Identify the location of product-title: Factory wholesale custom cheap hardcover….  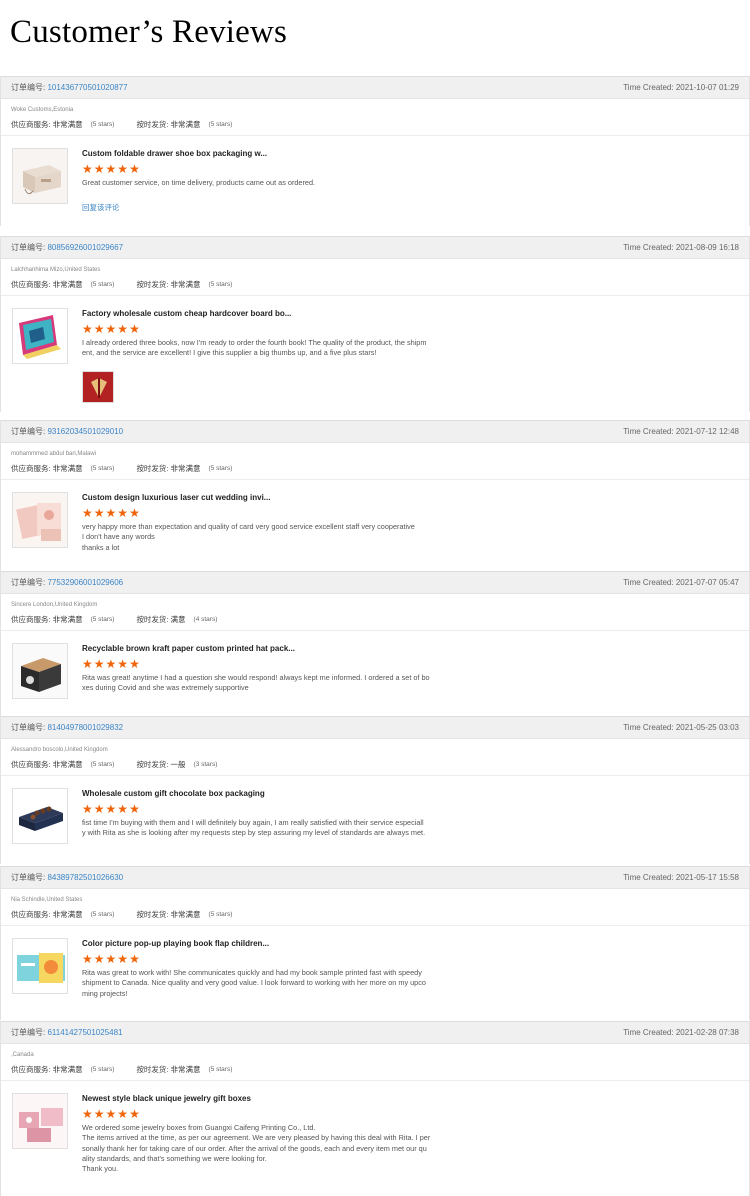
(410, 314).